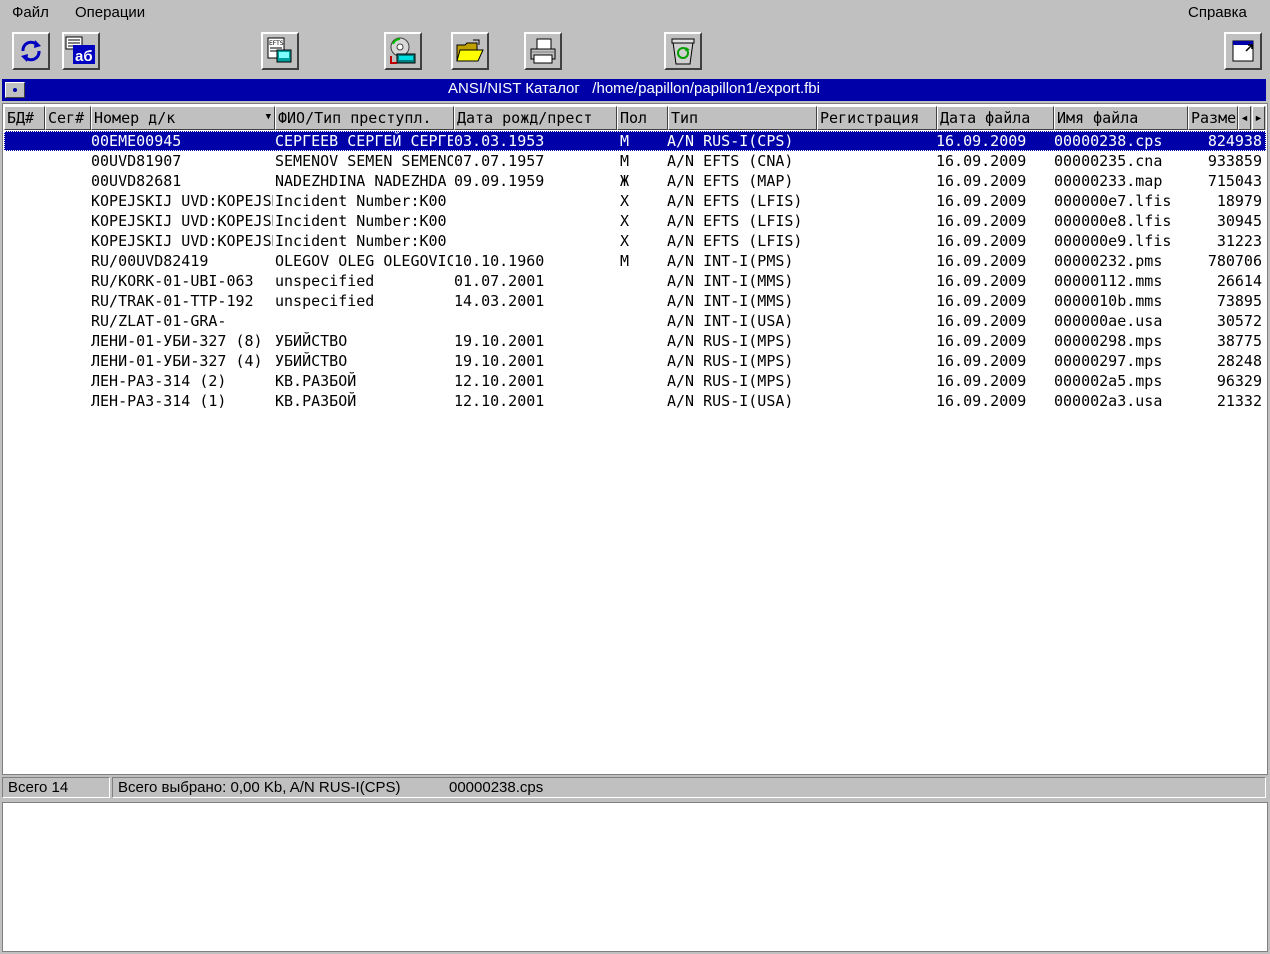 This screenshot has height=954, width=1270. Describe the element at coordinates (635, 52) in the screenshot. I see `toolbar: аб EFTS` at that location.